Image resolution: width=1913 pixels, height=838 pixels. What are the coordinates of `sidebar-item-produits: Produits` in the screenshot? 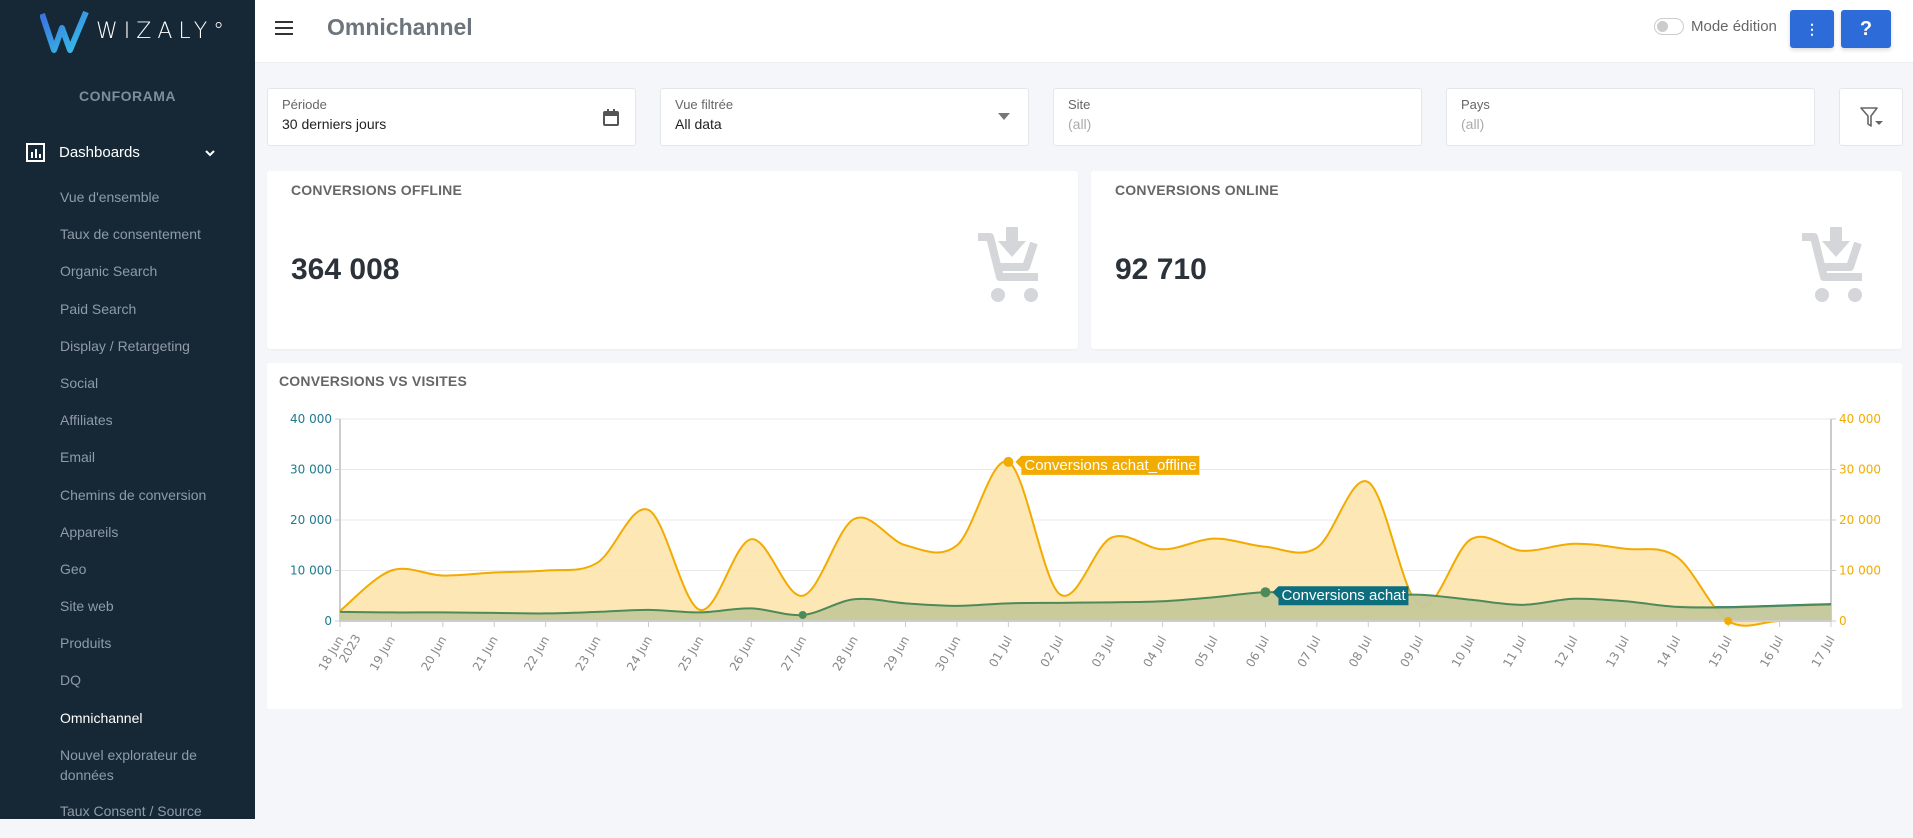 It's located at (145, 651).